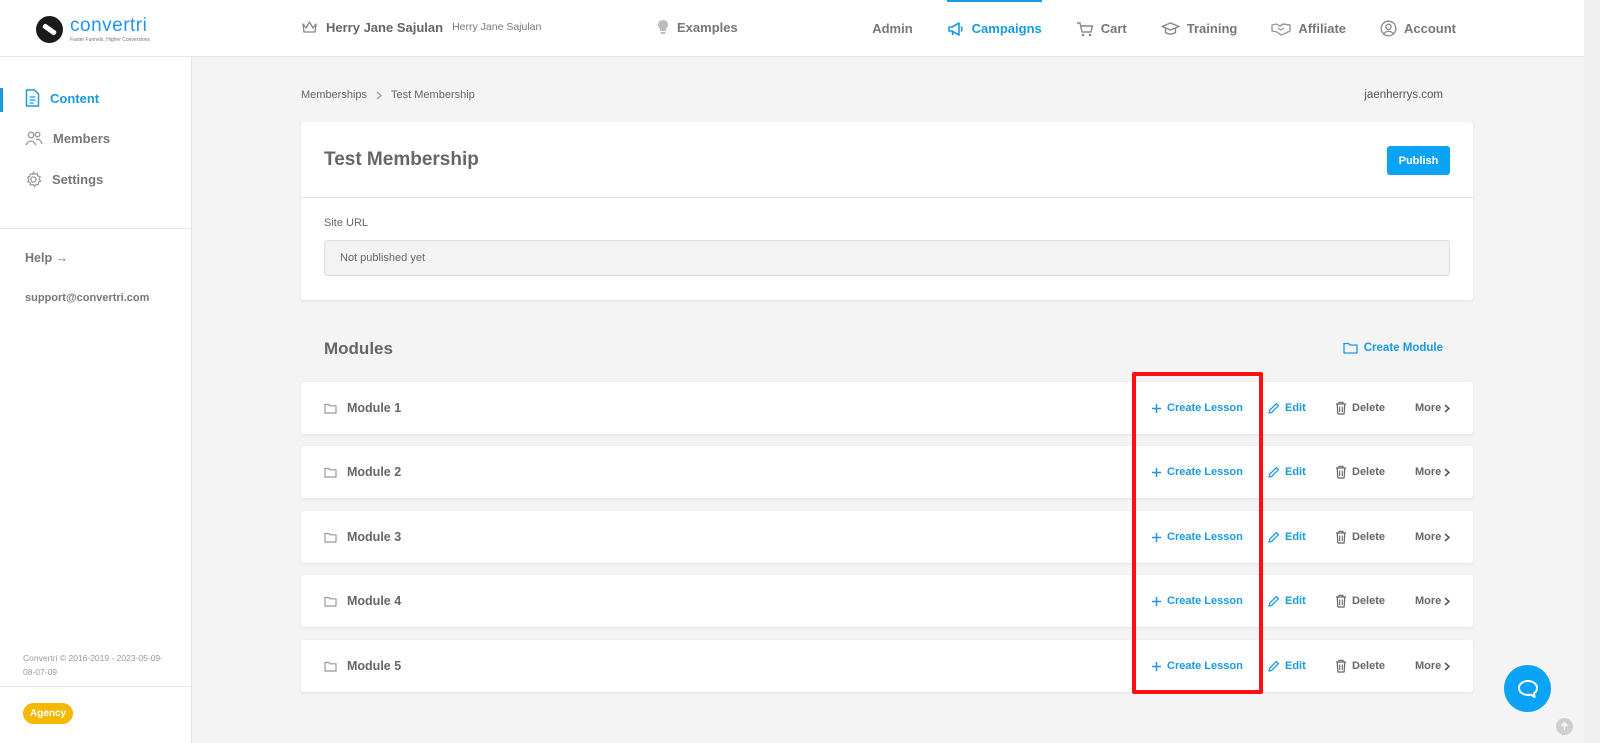 This screenshot has width=1600, height=743. I want to click on module-row: Module 3 Create Lesson Edit Delete More, so click(887, 537).